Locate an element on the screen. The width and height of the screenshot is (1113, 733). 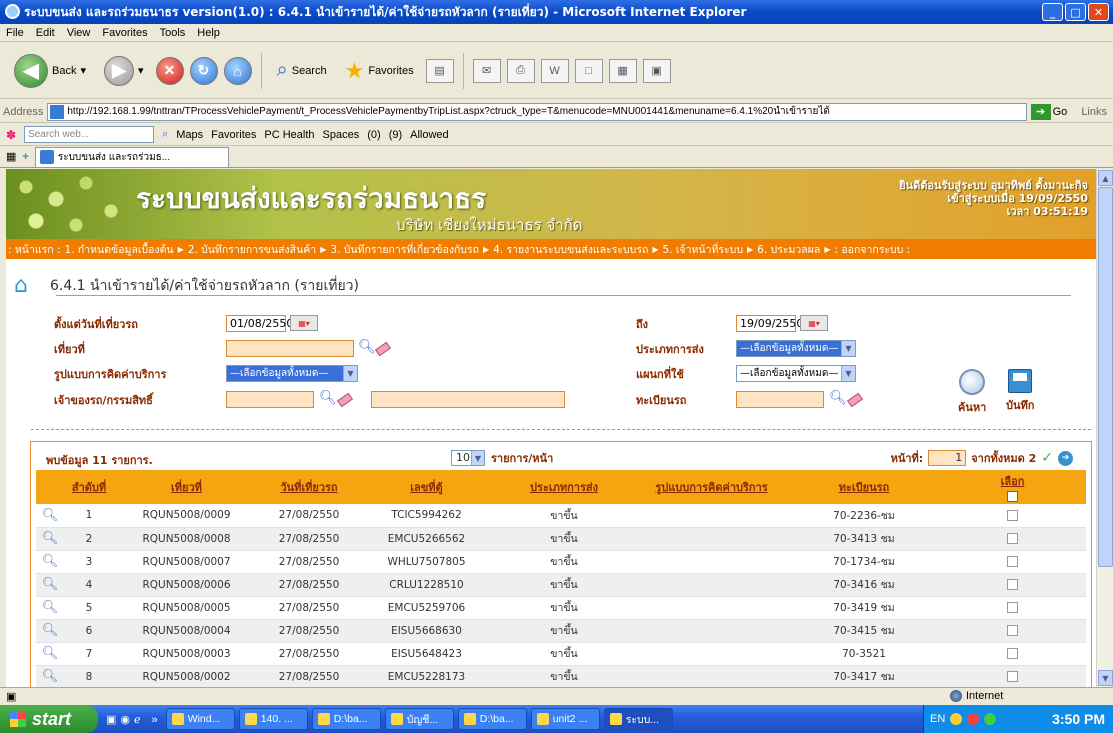
home-icon: ⌂ is located at coordinates (21, 285).